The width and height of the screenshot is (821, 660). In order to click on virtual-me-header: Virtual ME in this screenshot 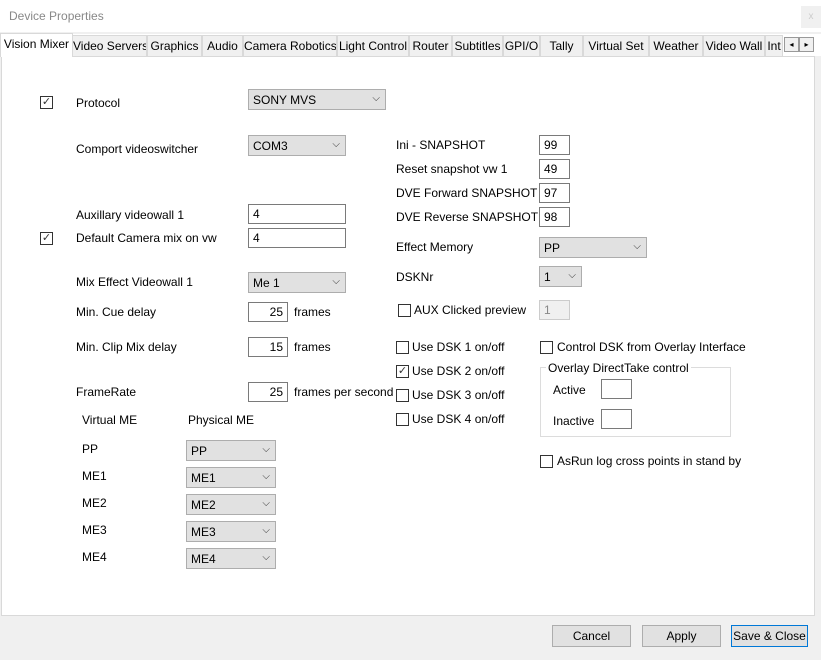, I will do `click(110, 420)`.